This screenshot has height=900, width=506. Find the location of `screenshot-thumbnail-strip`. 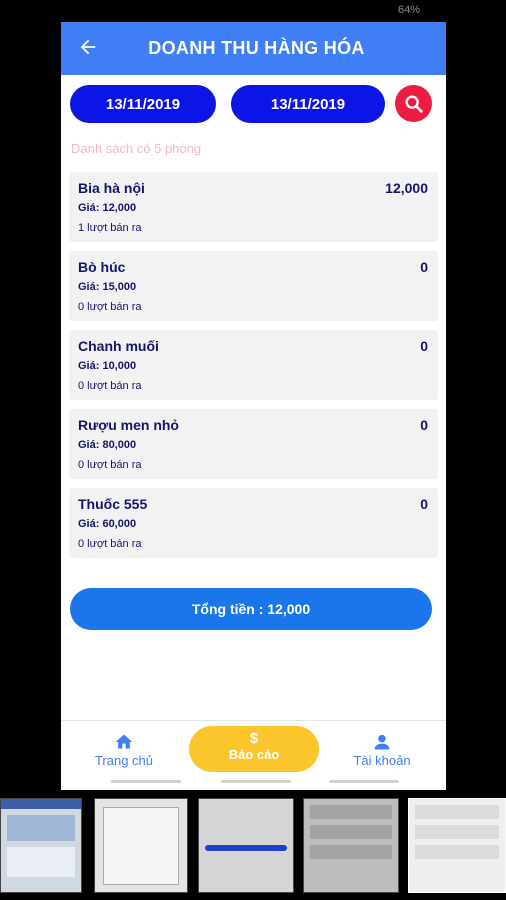

screenshot-thumbnail-strip is located at coordinates (253, 845).